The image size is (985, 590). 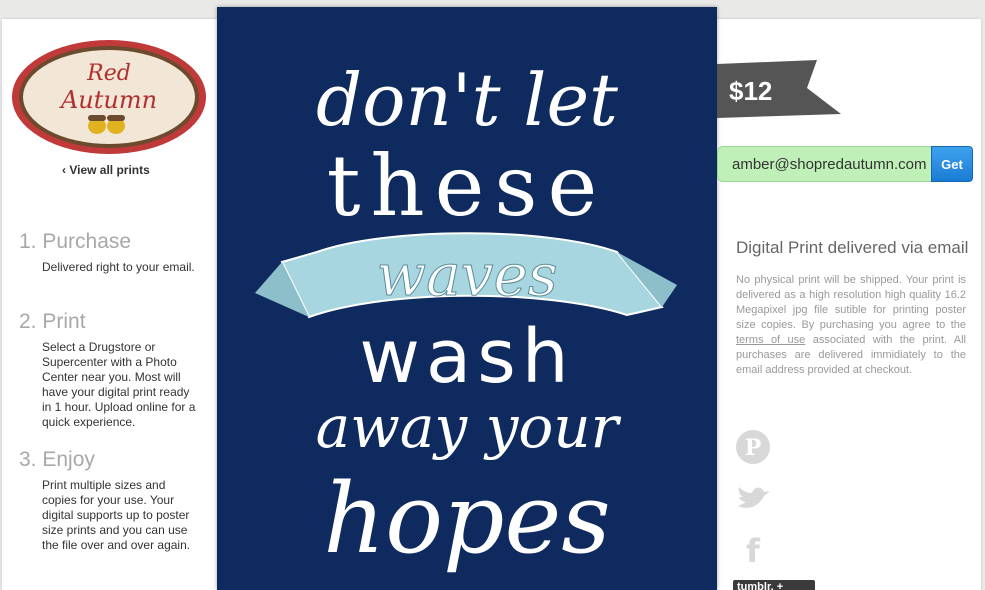 I want to click on red-autumn-logo: Red Autumn, so click(x=109, y=97).